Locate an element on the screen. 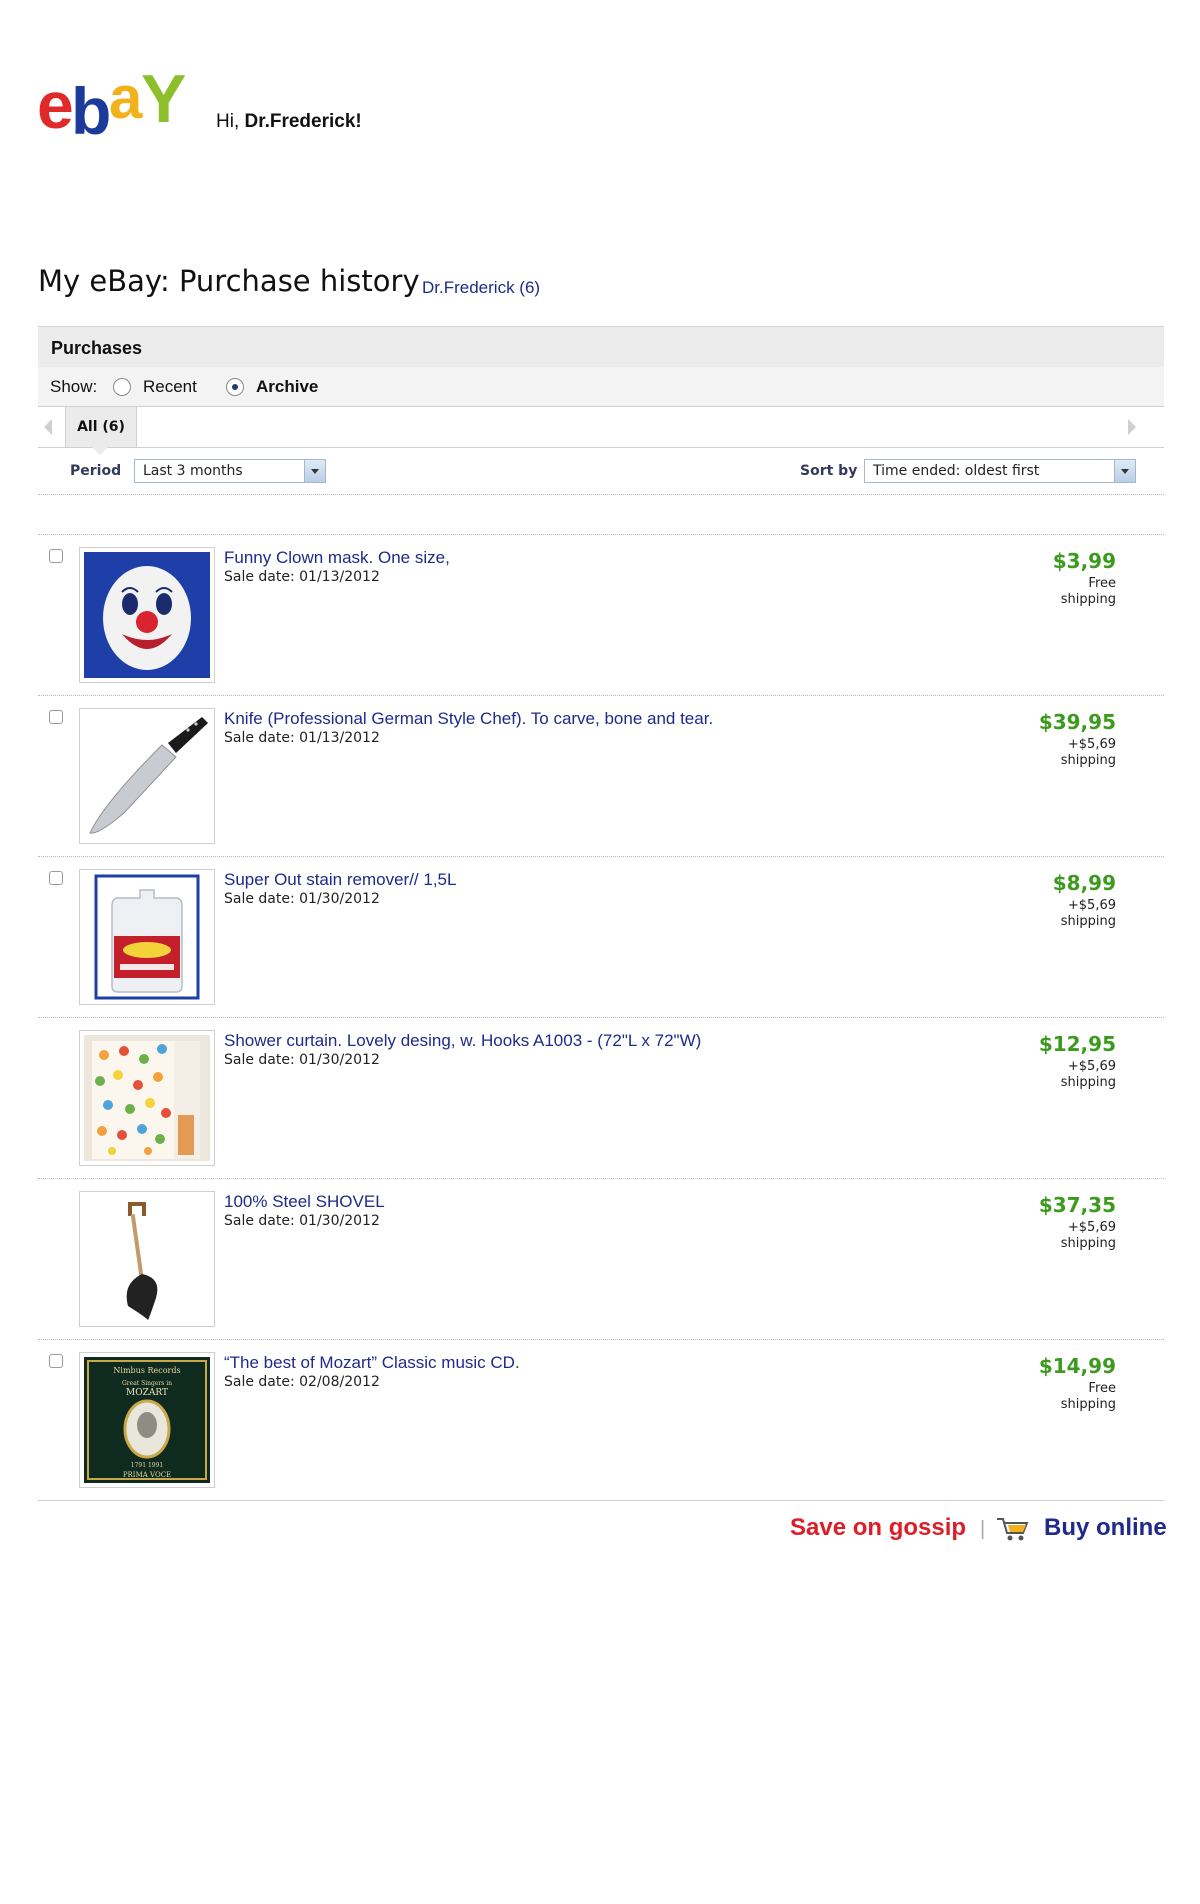 The image size is (1200, 1904). svg-text: e is located at coordinates (54, 105).